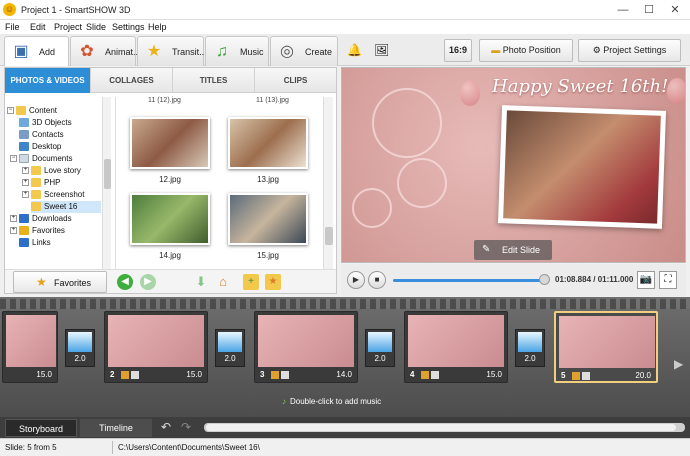  What do you see at coordinates (112, 447) in the screenshot?
I see `status-divider` at bounding box center [112, 447].